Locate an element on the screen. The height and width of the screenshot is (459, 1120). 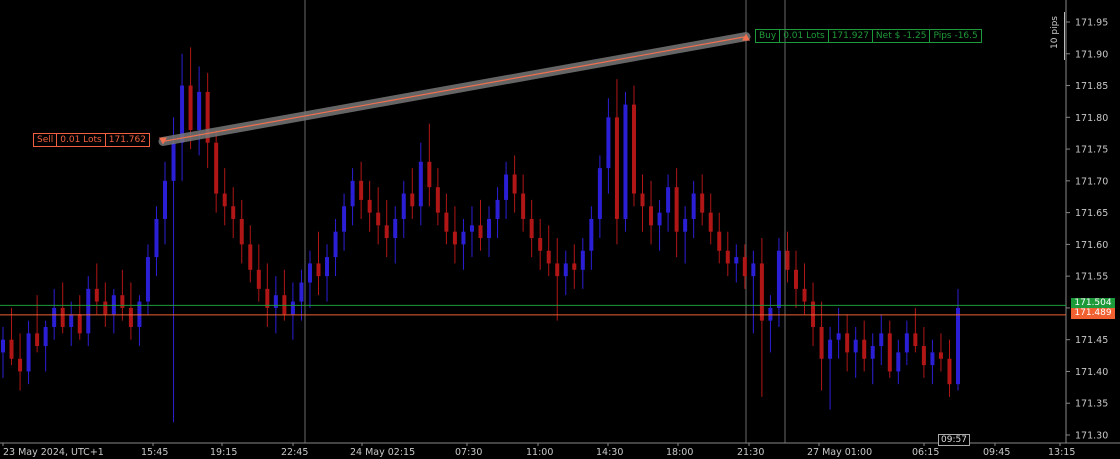
x-tick-label-10: 27 May 01:00 is located at coordinates (839, 452).